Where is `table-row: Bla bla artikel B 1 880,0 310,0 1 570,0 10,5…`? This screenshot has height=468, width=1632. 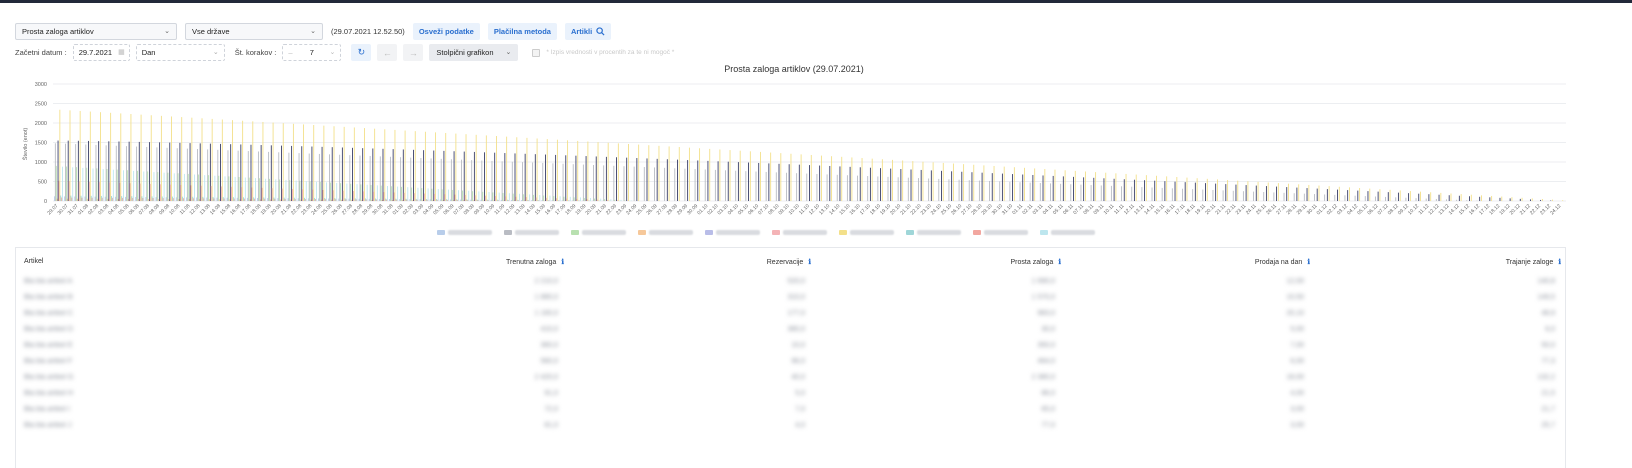 table-row: Bla bla artikel B 1 880,0 310,0 1 570,0 10,5… is located at coordinates (790, 298).